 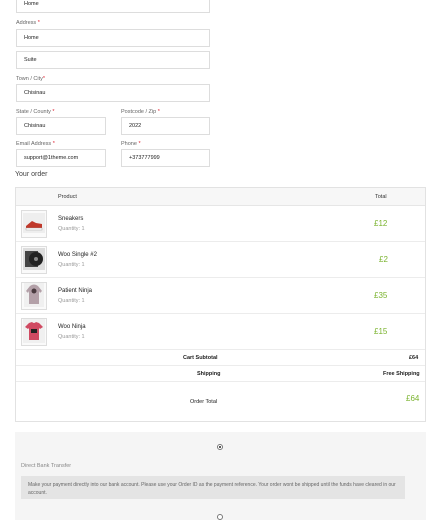 I want to click on email-label: Email Address *, so click(x=35, y=144).